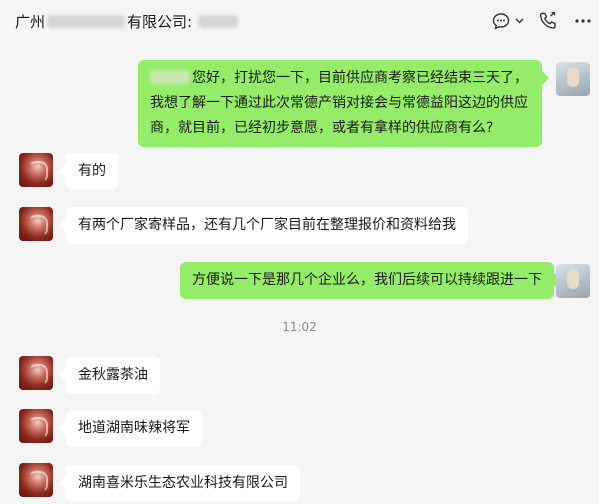  I want to click on message-text: 方便说一下是那几个企业么，我们后续可以持续跟进一下, so click(367, 280).